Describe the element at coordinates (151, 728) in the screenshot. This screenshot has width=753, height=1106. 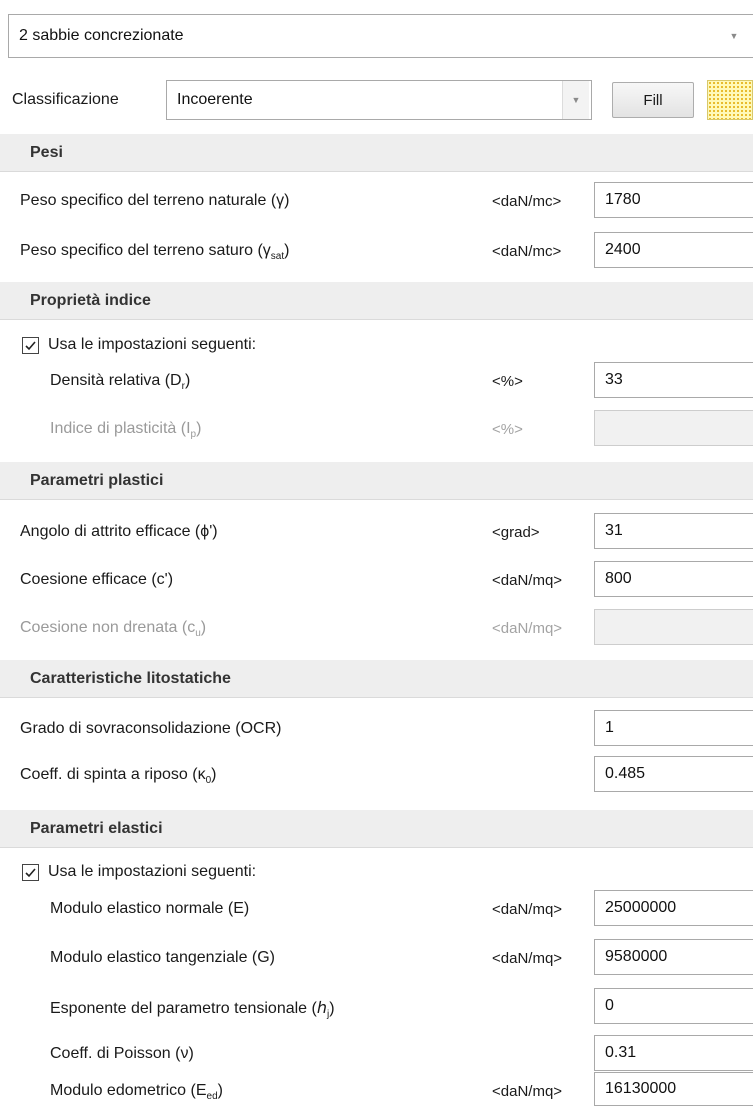
I see `ocr-label: Grado di sovraconsolidazione (OCR)` at that location.